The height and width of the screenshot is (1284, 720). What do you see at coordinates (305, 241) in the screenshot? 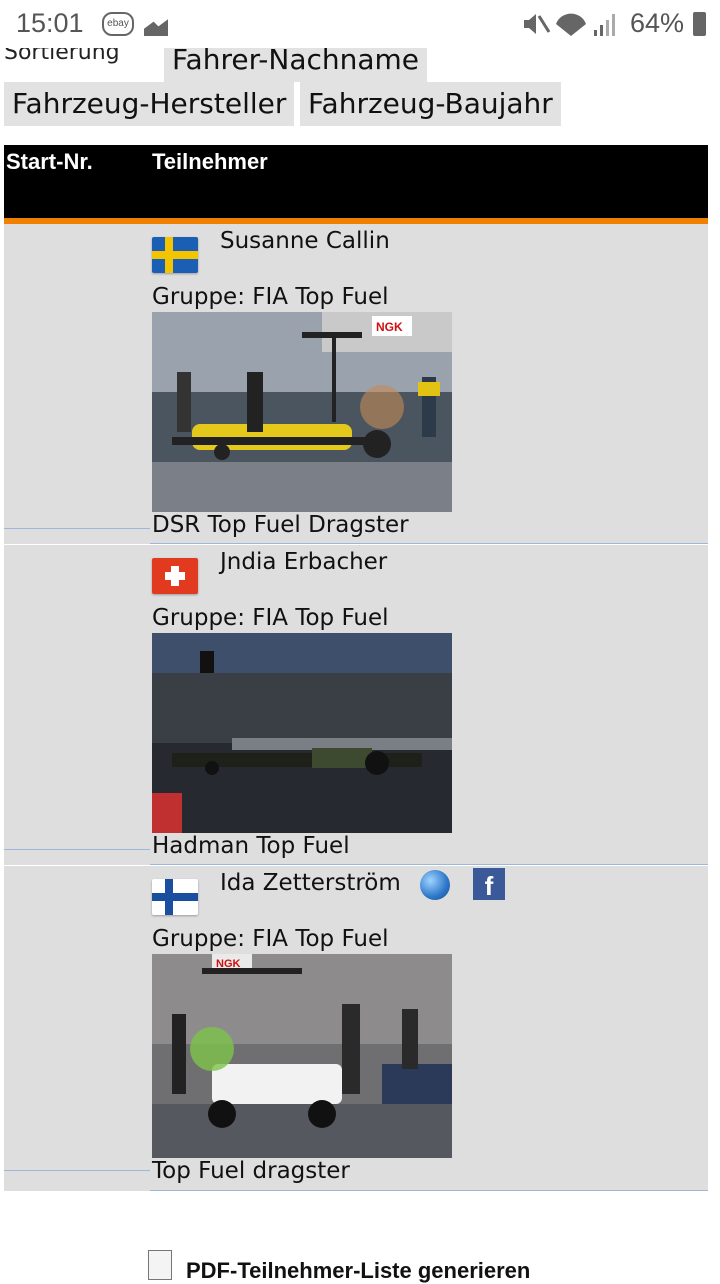
I see `participant-name: Susanne Callin` at bounding box center [305, 241].